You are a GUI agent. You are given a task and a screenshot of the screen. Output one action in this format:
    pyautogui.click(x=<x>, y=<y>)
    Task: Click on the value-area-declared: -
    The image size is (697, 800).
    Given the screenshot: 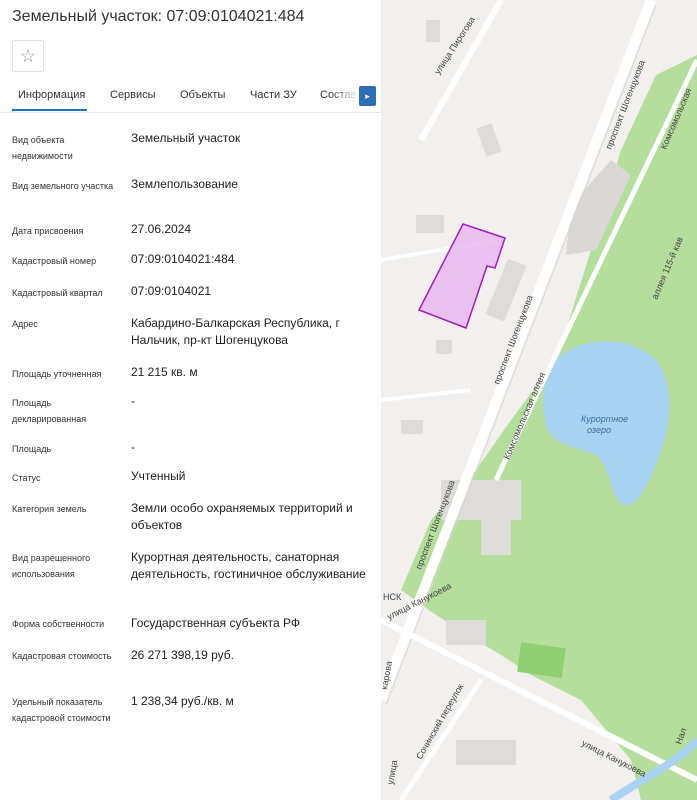 What is the action you would take?
    pyautogui.click(x=133, y=401)
    